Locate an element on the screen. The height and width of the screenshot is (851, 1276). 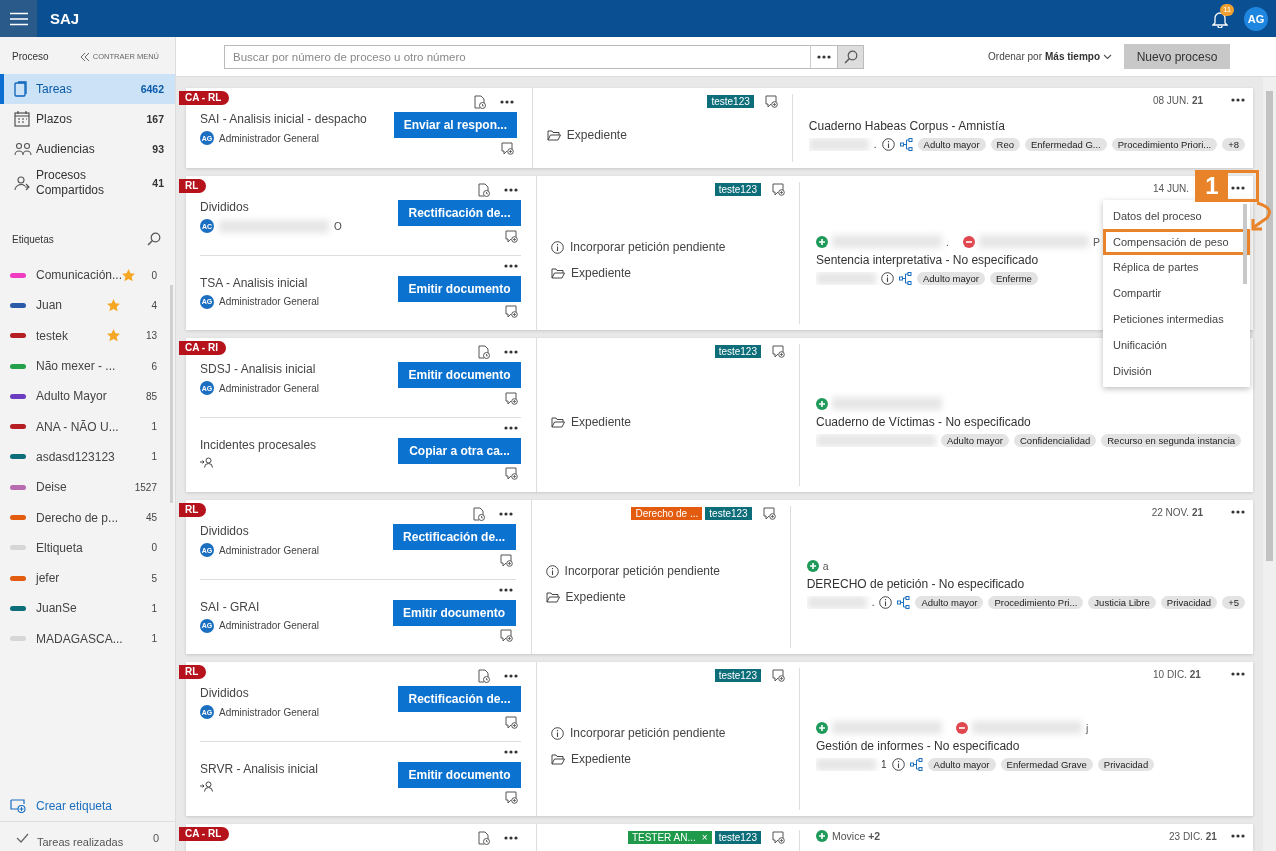
notification-badge: 11 is located at coordinates (1227, 9).